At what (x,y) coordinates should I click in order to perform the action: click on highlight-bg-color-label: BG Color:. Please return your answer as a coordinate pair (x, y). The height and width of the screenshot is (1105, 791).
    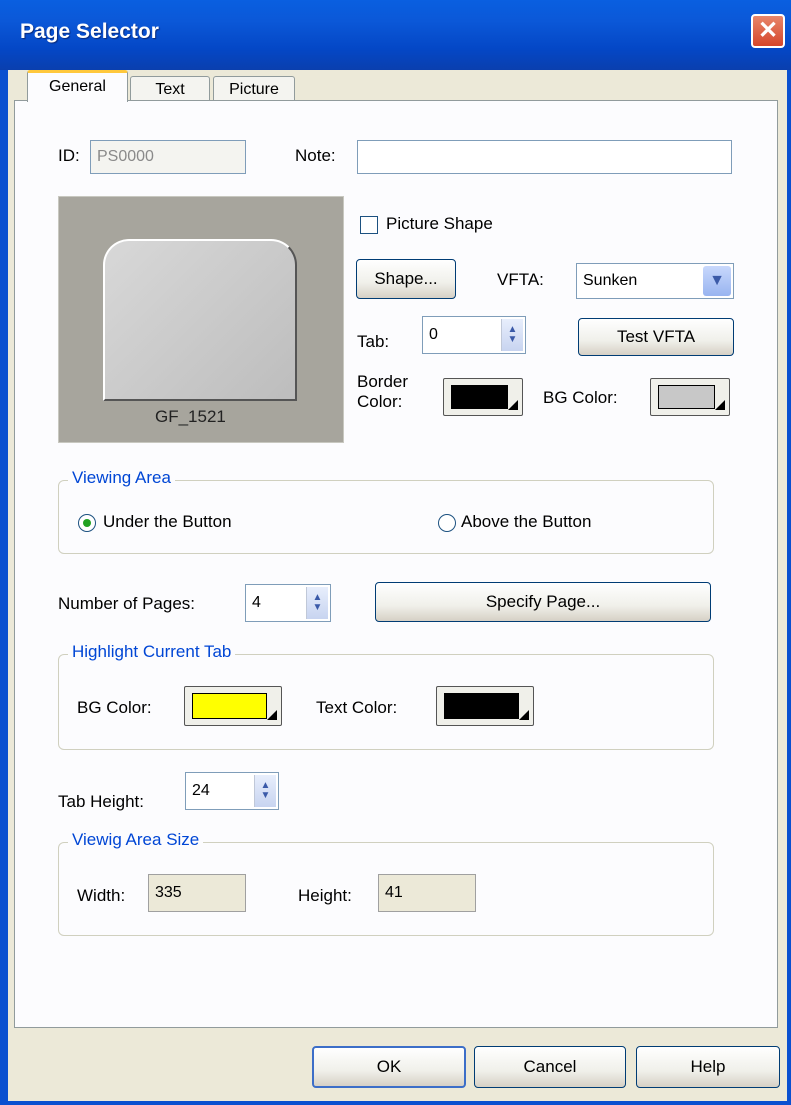
    Looking at the image, I should click on (114, 707).